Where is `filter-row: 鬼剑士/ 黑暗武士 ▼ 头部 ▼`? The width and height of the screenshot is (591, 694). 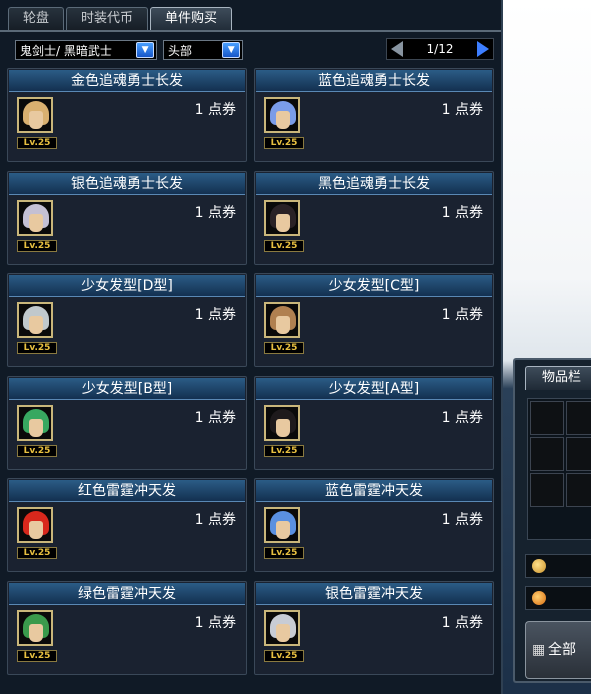 filter-row: 鬼剑士/ 黑暗武士 ▼ 头部 ▼ is located at coordinates (129, 50).